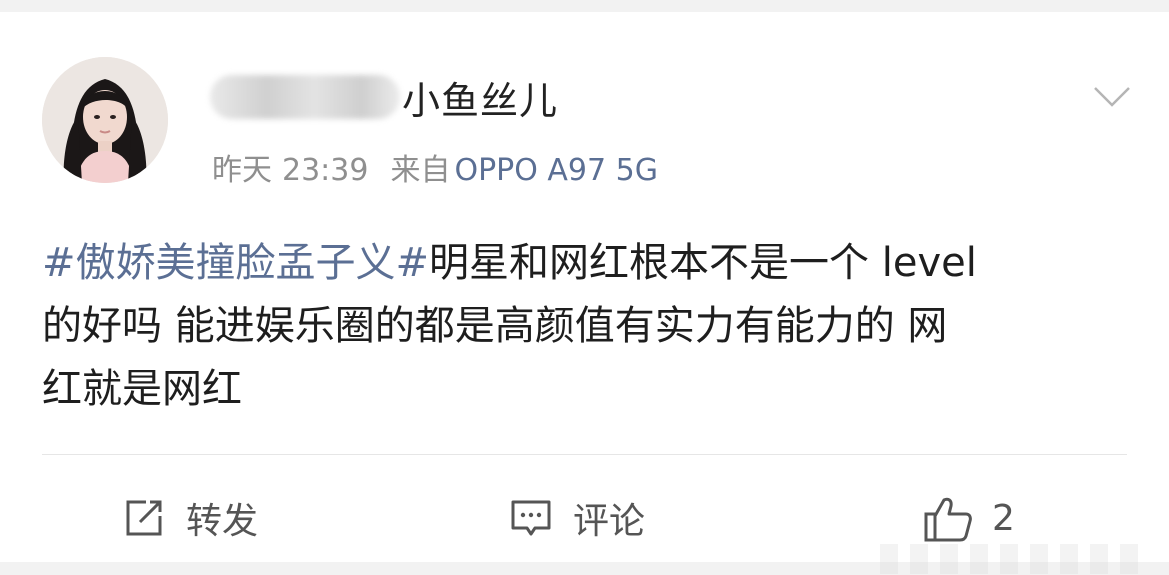  What do you see at coordinates (1015, 559) in the screenshot?
I see `bottom-ghost-overlay` at bounding box center [1015, 559].